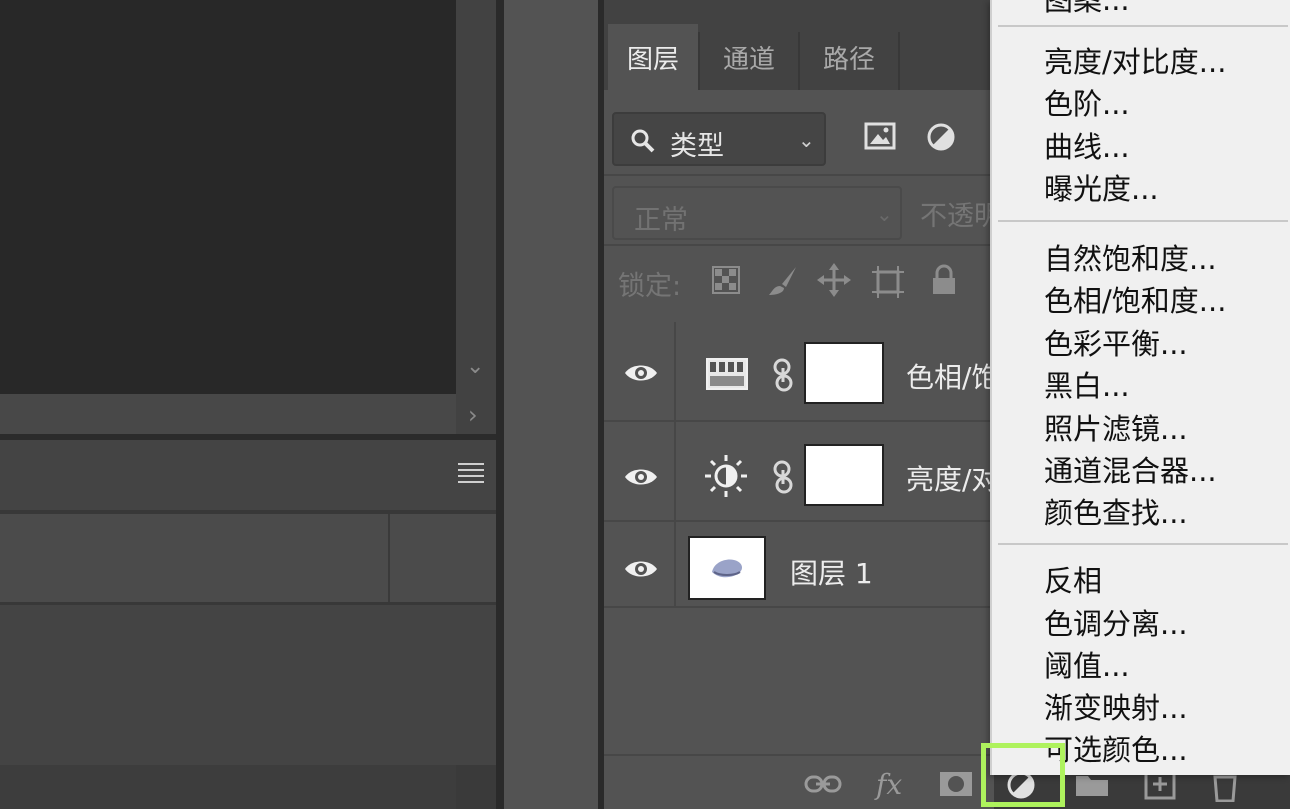  What do you see at coordinates (697, 146) in the screenshot?
I see `filter-label: 类型` at bounding box center [697, 146].